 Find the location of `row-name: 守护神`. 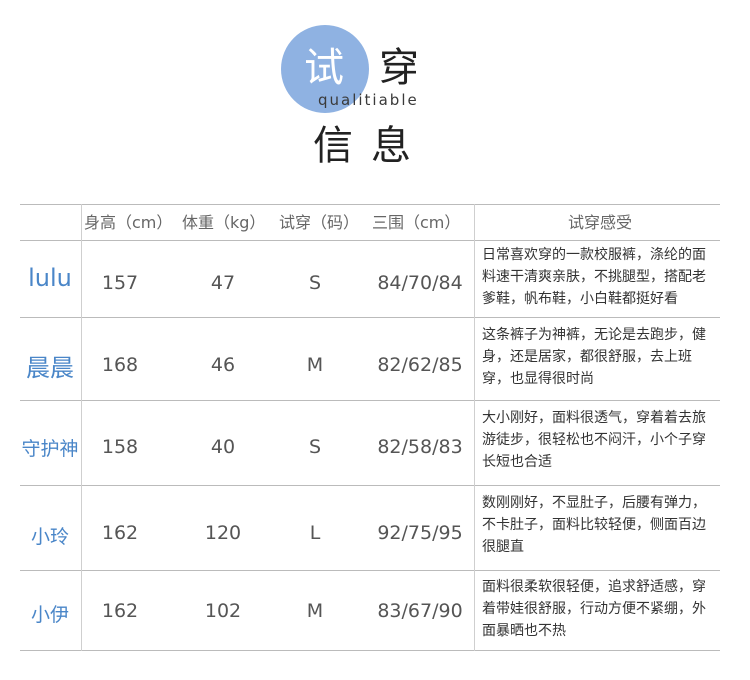

row-name: 守护神 is located at coordinates (50, 449).